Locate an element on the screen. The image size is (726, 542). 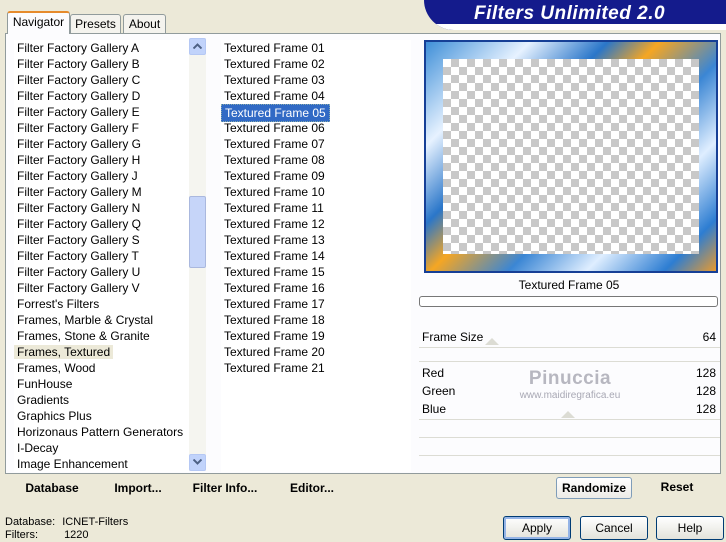
list-item: Image Enhancement is located at coordinates (101, 464).